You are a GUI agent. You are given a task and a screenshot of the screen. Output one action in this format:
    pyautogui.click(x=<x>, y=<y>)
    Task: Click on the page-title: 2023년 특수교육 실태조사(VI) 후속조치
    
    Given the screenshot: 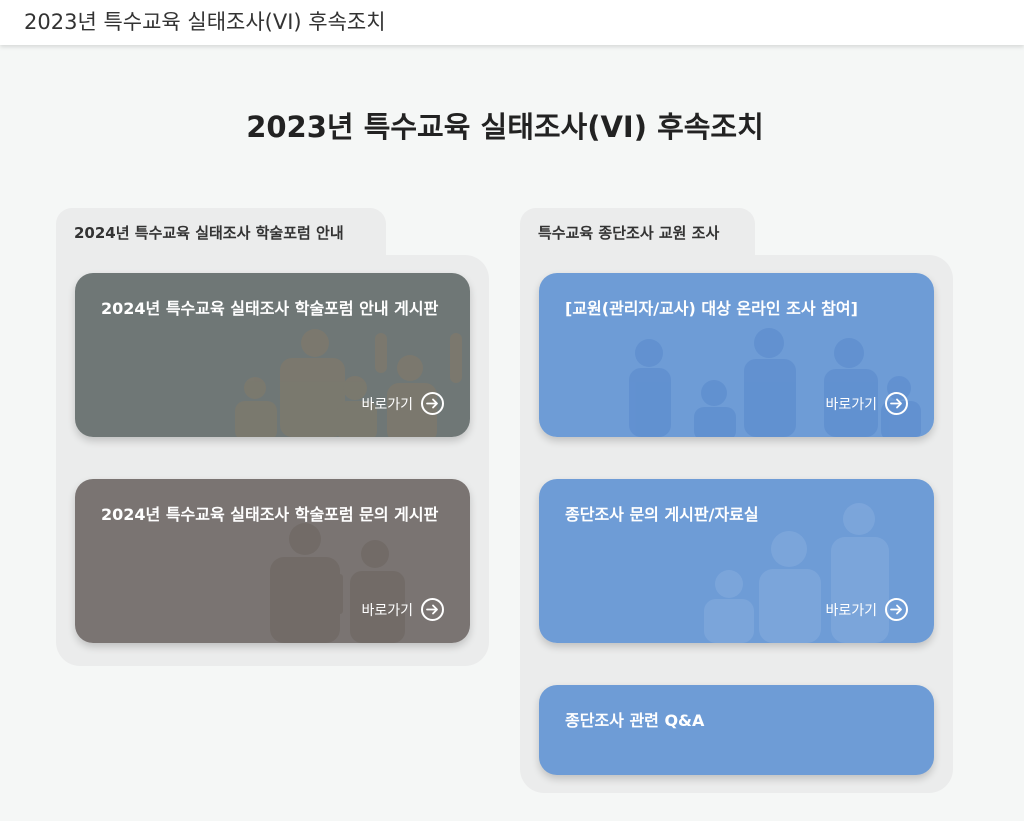 What is the action you would take?
    pyautogui.click(x=505, y=127)
    